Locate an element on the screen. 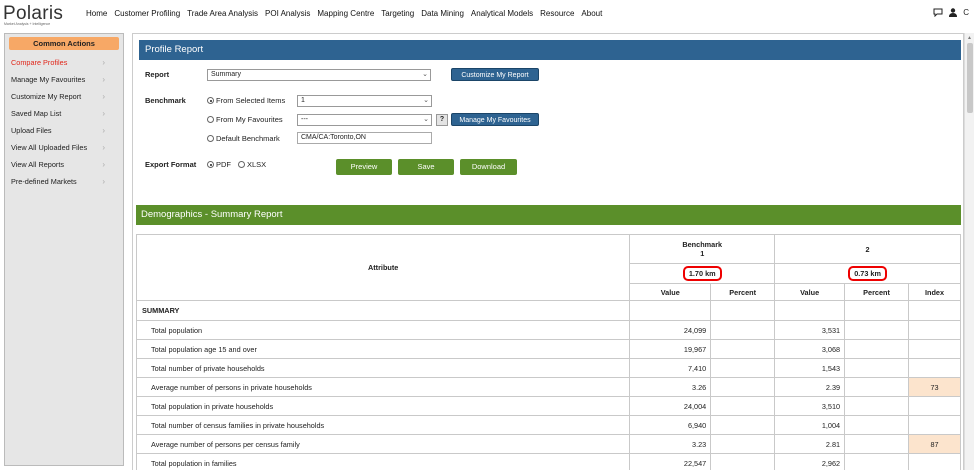 The image size is (975, 470). benchmark-header: Benchmark 1 is located at coordinates (702, 249).